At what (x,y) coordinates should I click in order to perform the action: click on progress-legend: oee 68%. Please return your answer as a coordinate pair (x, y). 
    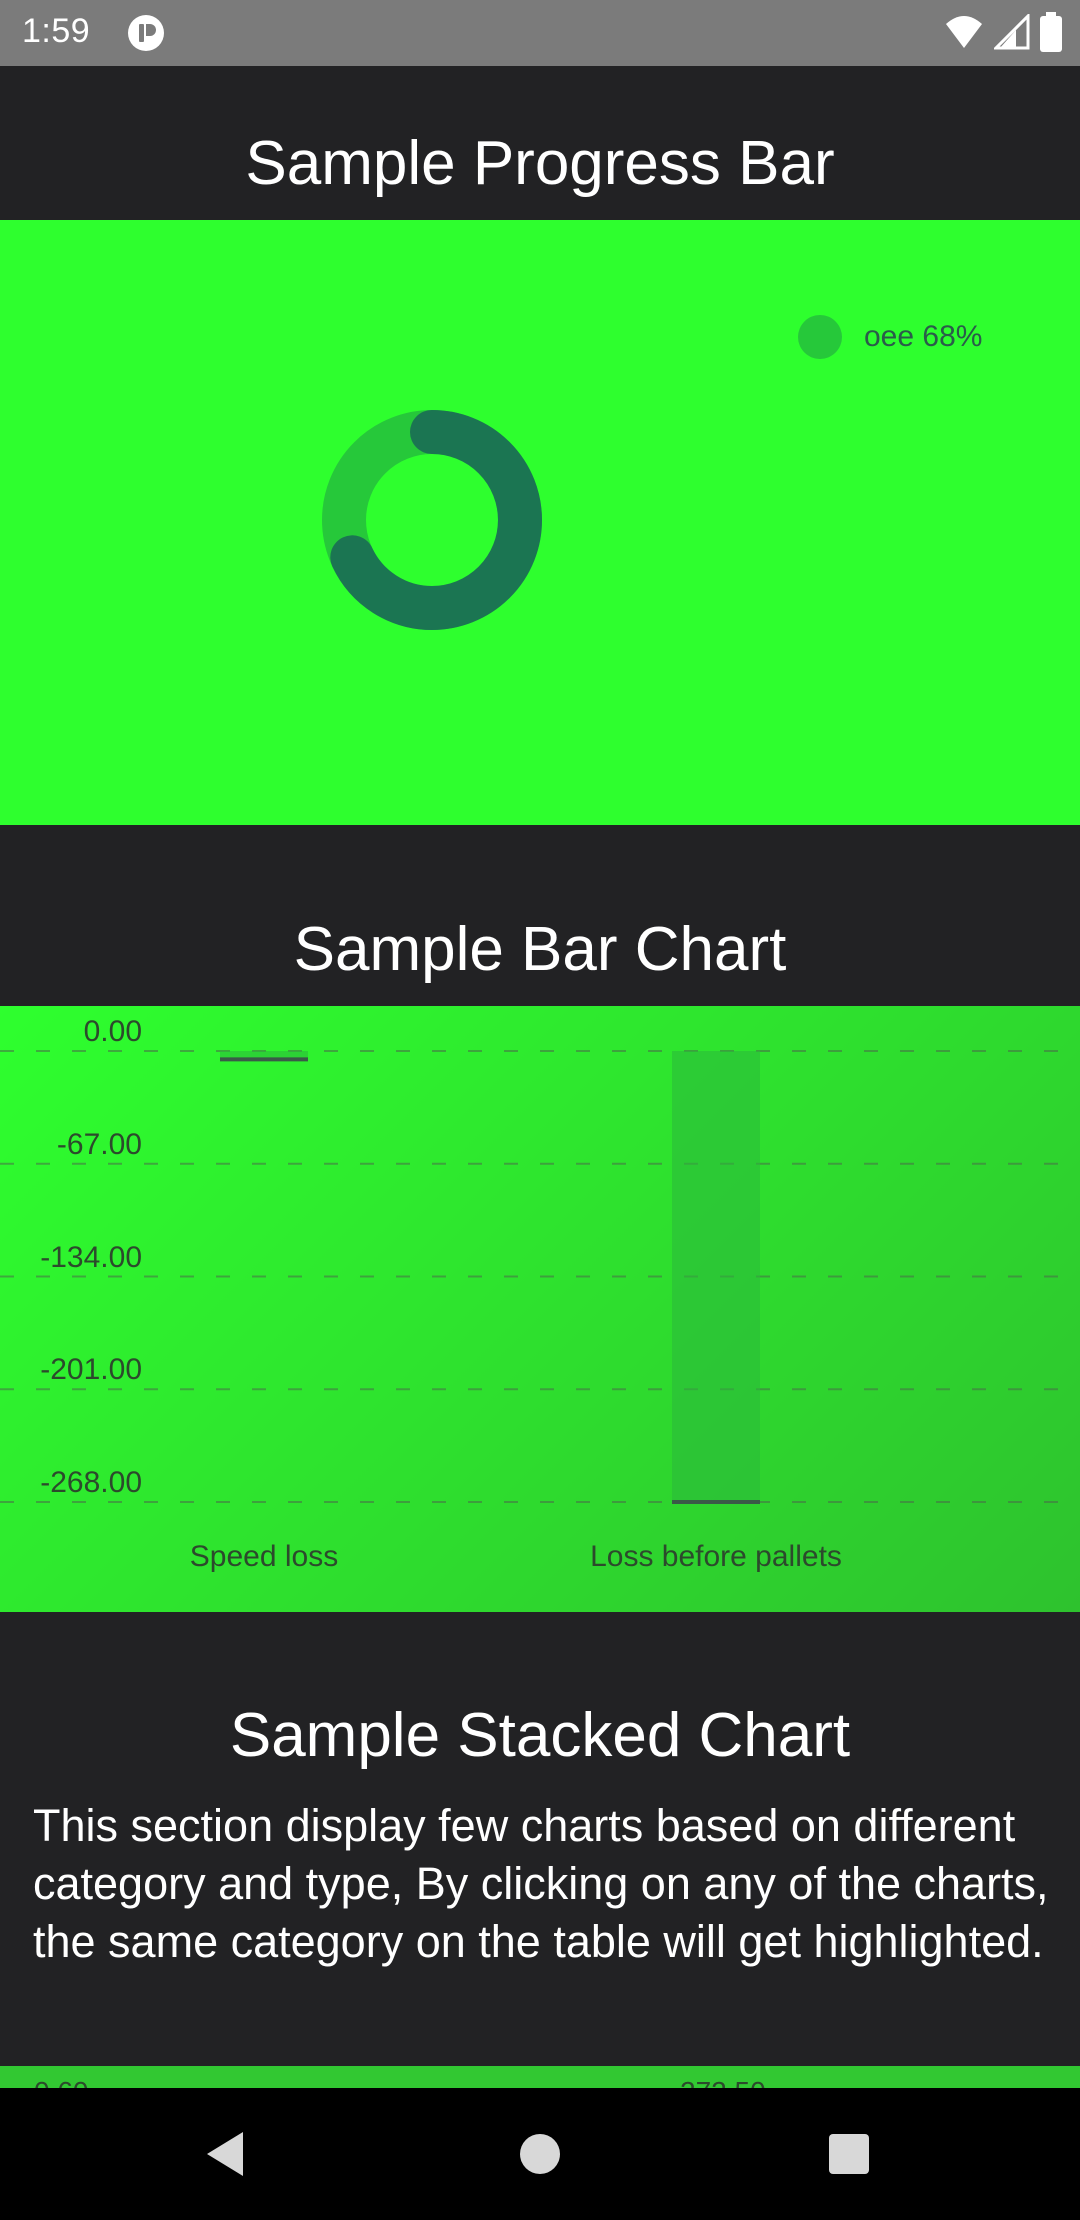
    Looking at the image, I should click on (890, 337).